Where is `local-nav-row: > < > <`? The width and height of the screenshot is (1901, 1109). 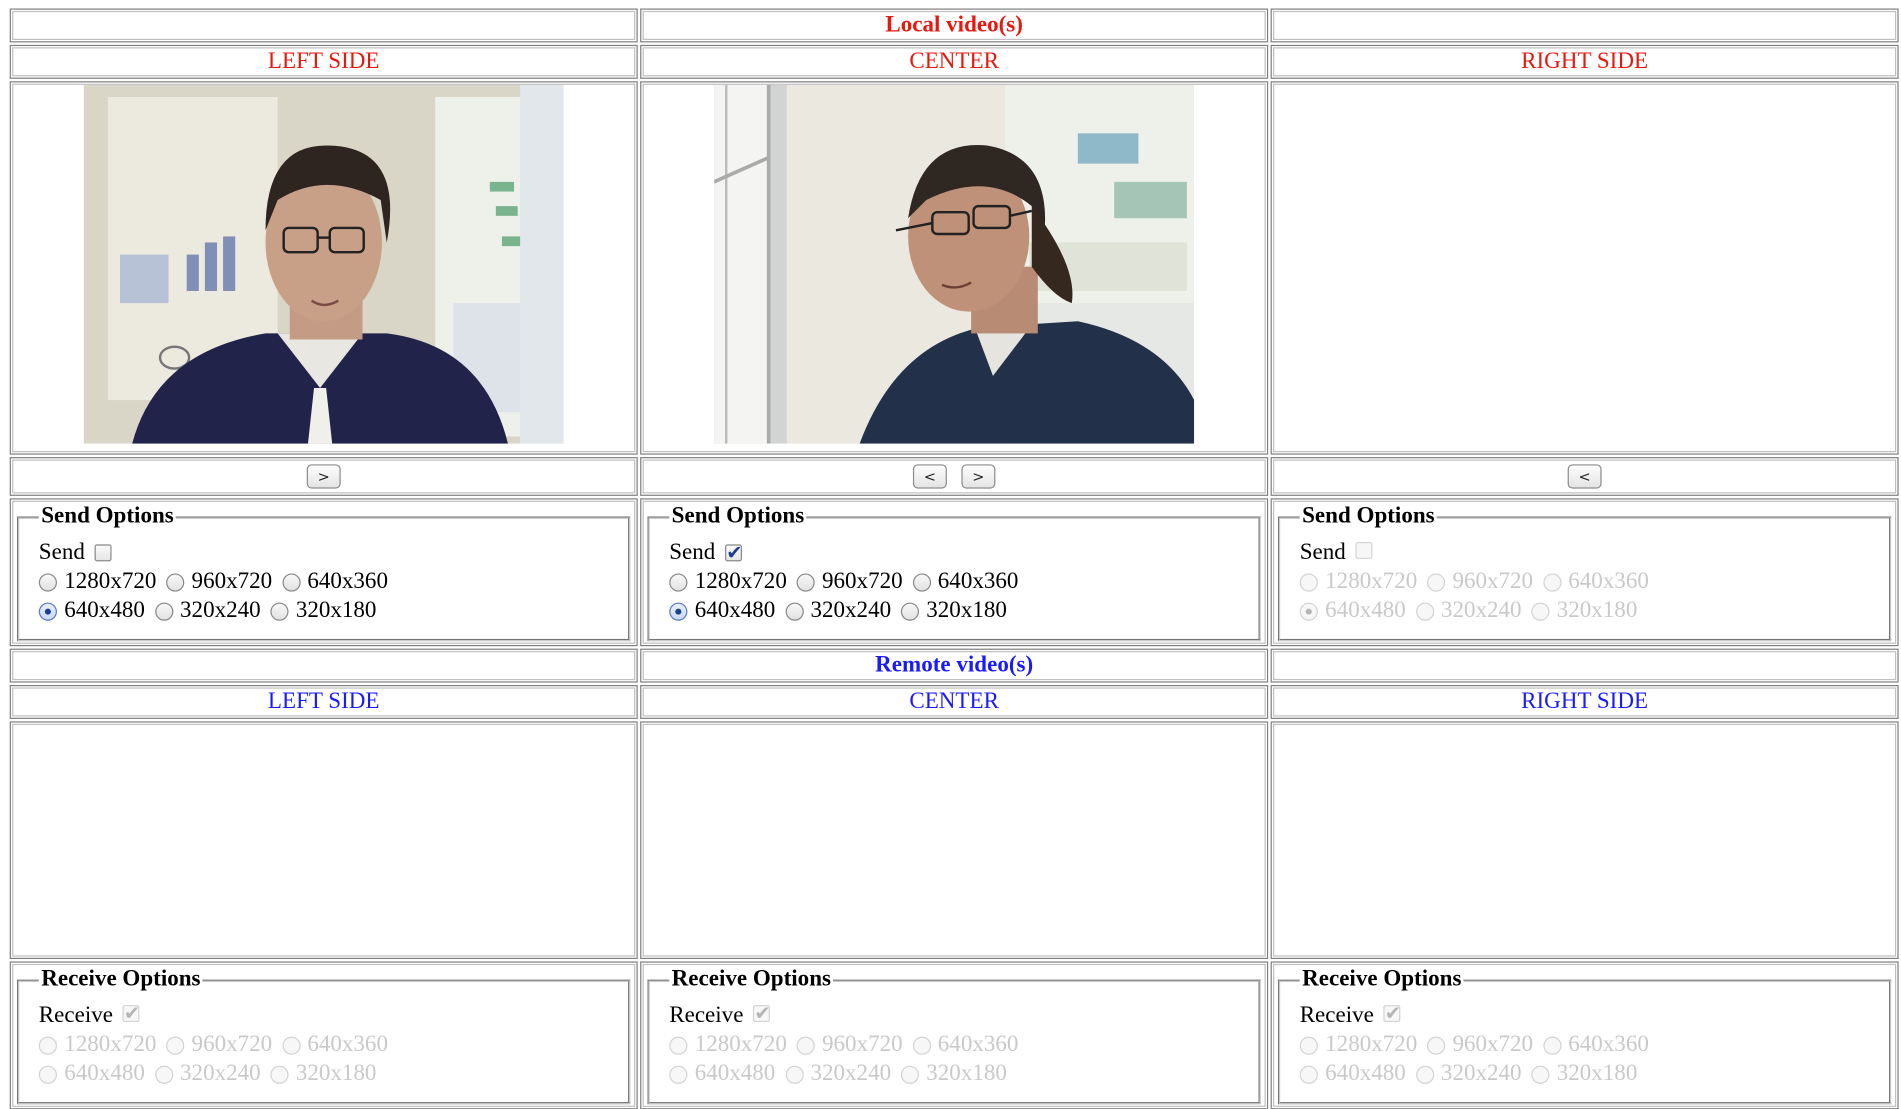
local-nav-row: > < > < is located at coordinates (950, 476).